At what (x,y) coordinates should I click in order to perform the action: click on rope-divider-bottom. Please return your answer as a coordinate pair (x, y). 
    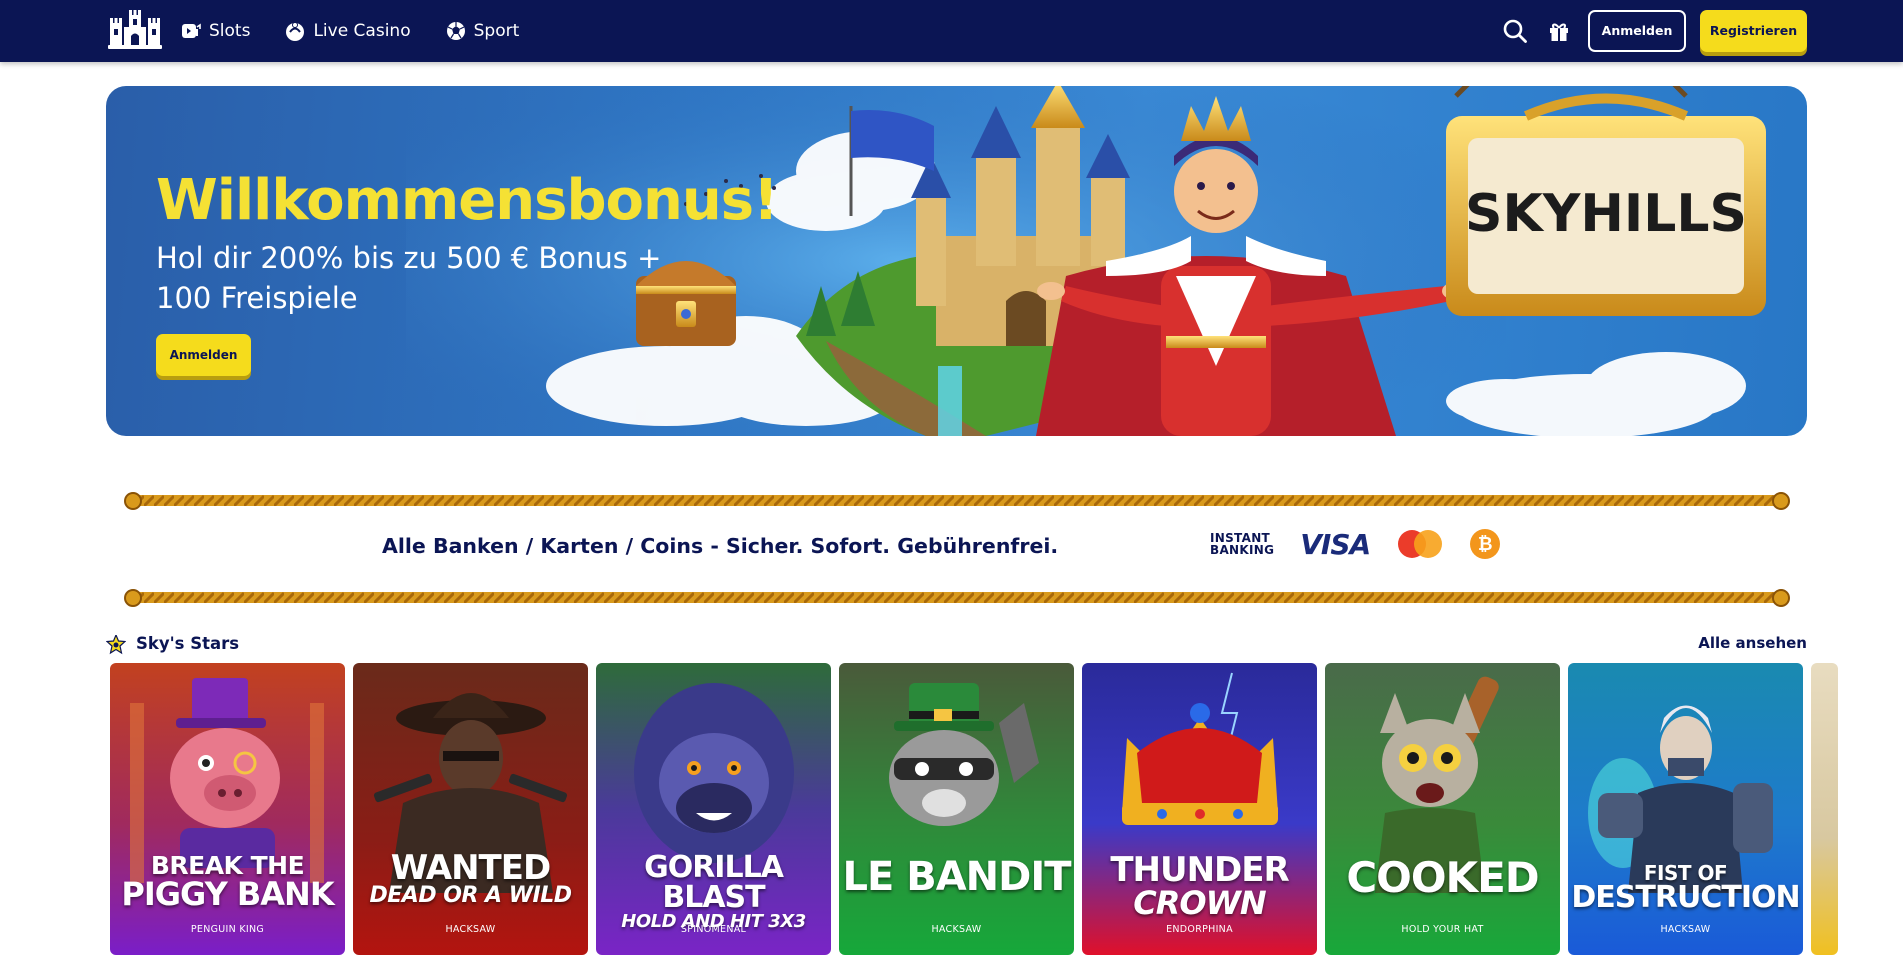
    Looking at the image, I should click on (957, 598).